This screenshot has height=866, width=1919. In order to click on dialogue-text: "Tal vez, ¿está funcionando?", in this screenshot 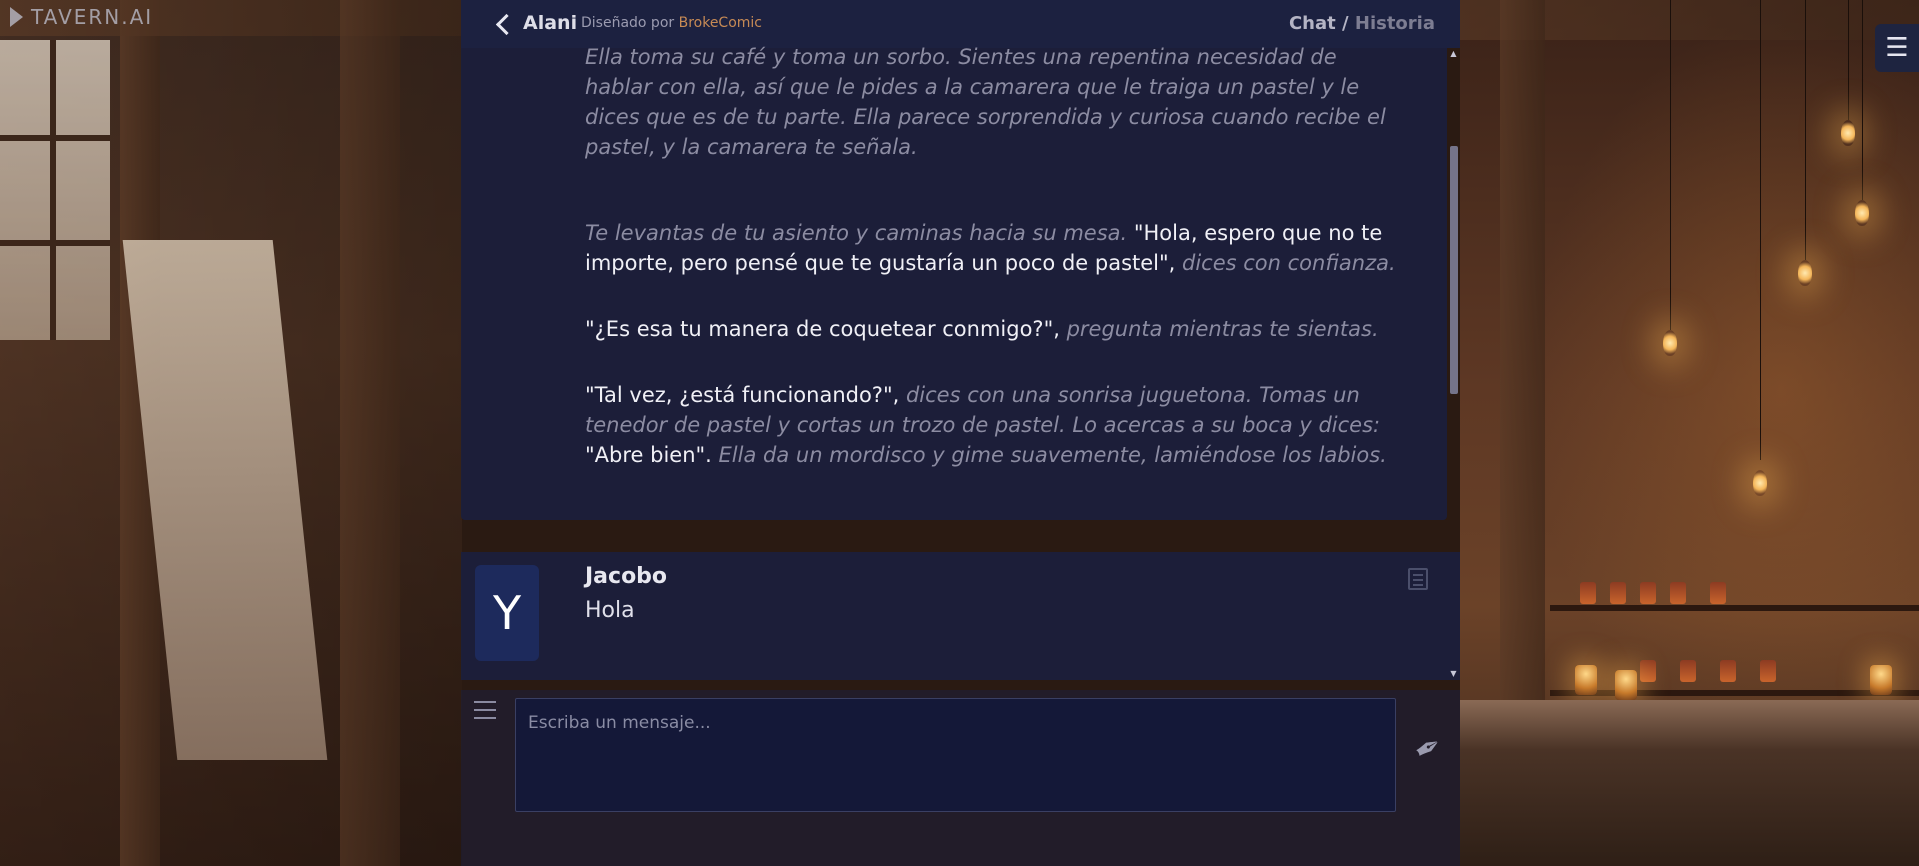, I will do `click(745, 395)`.